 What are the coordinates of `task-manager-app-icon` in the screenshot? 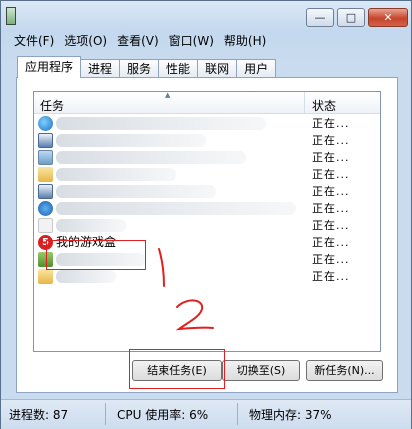 It's located at (11, 16).